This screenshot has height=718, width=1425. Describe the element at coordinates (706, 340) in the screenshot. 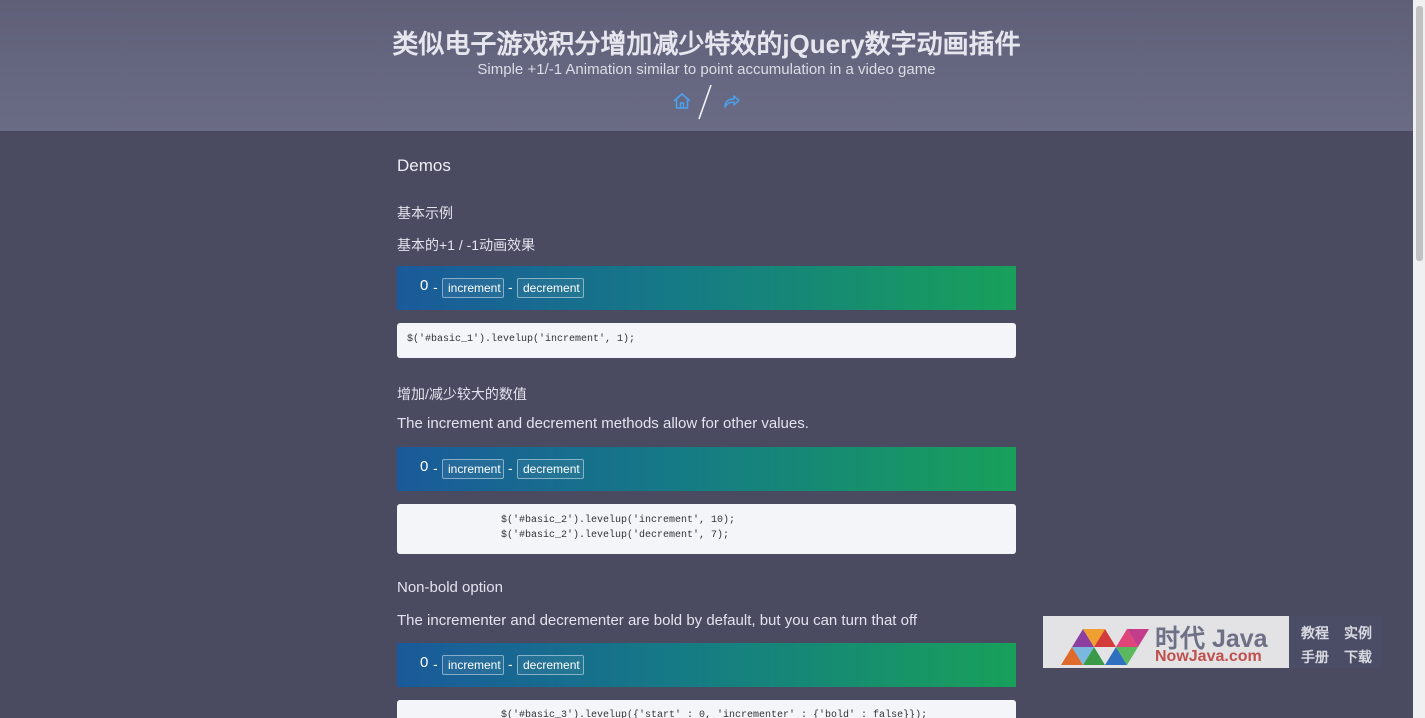

I see `code-block-basic-1: $('#basic_1').levelup('increment', 1);` at that location.